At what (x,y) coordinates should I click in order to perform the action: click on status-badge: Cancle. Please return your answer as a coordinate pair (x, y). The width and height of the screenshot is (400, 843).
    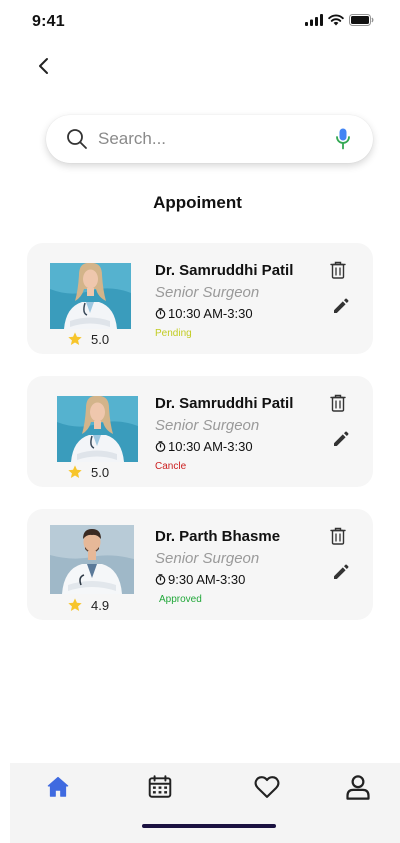
    Looking at the image, I should click on (171, 466).